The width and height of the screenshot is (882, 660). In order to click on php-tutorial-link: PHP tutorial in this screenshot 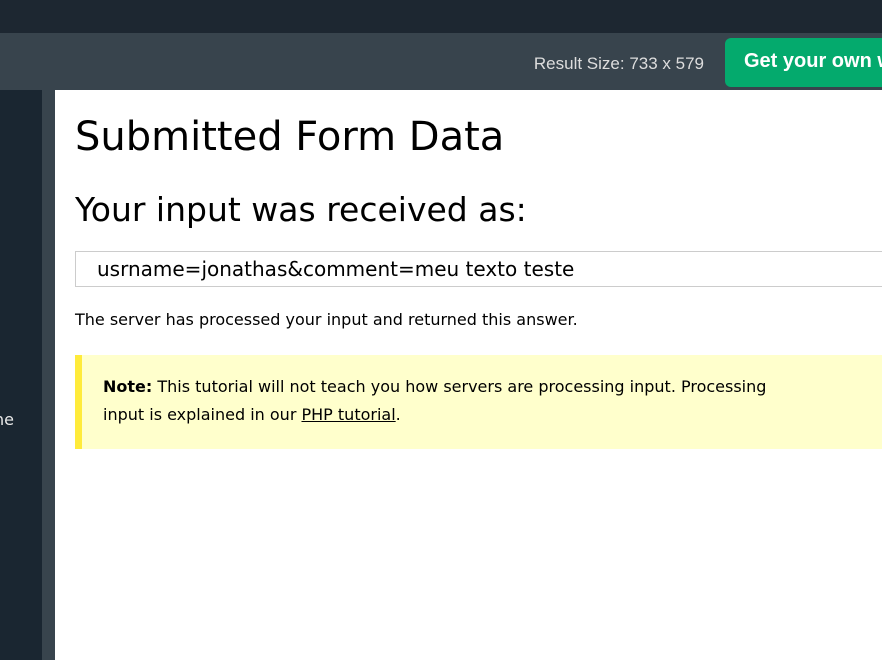, I will do `click(348, 414)`.